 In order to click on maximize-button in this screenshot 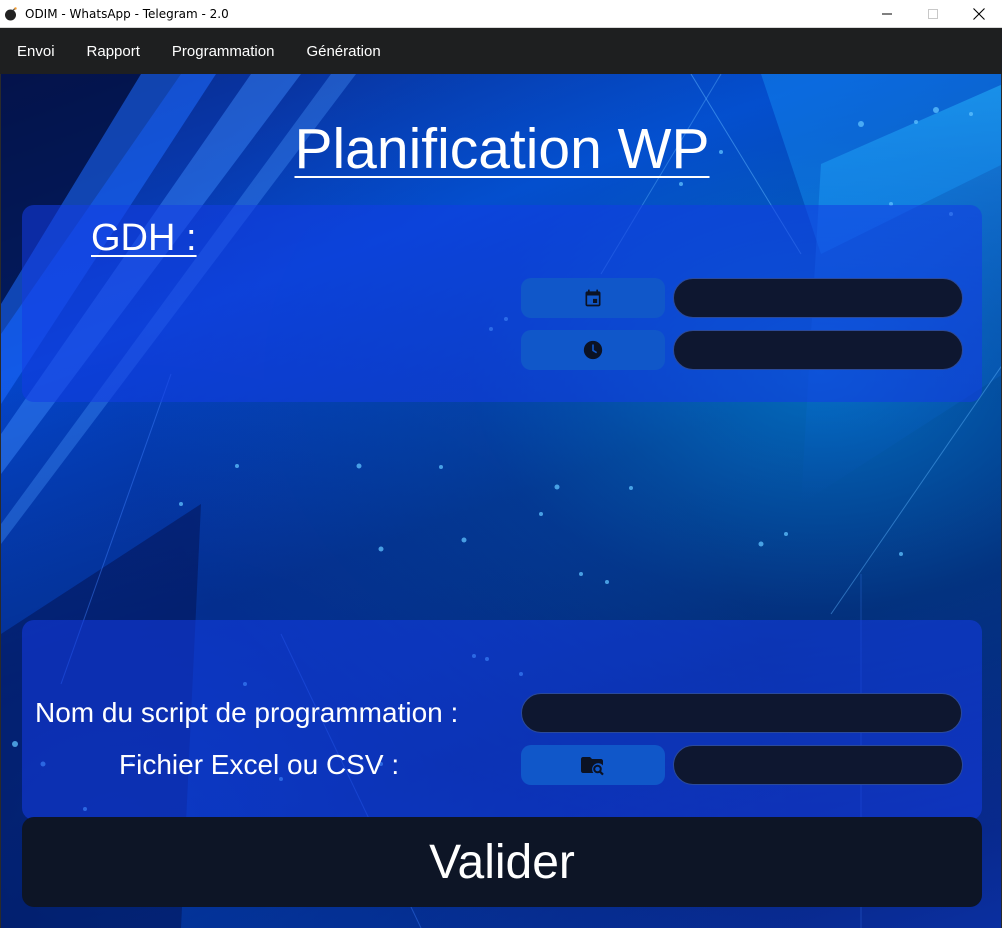, I will do `click(933, 14)`.